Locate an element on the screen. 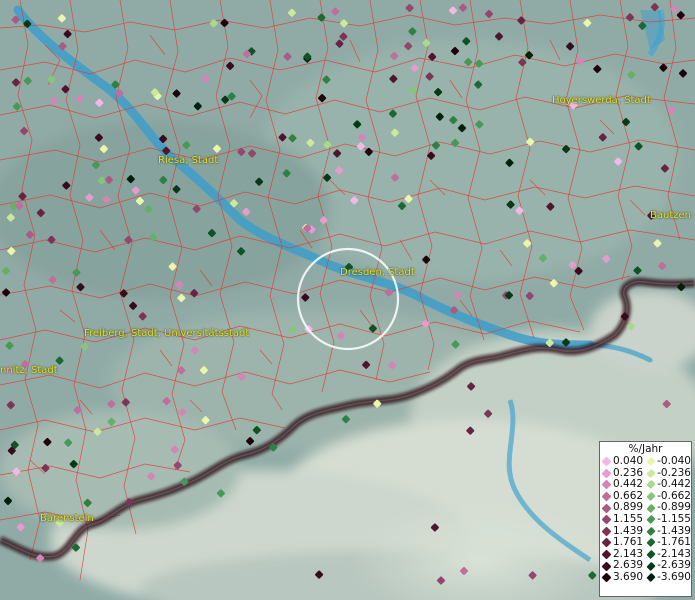  legend-entry: 3.690 is located at coordinates (622, 577).